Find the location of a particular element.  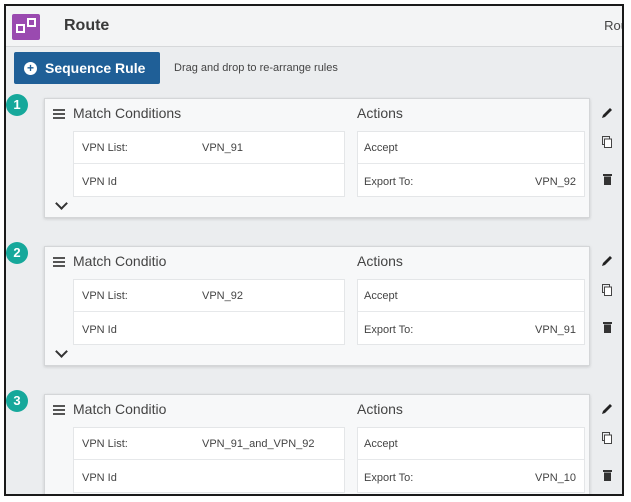

top-bar: Route Rou is located at coordinates (314, 26).